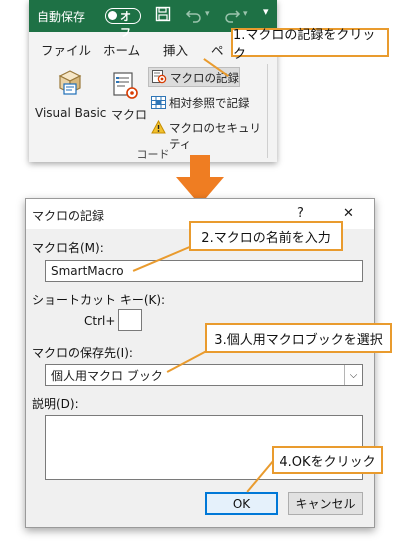  I want to click on ribbon-divider, so click(267, 111).